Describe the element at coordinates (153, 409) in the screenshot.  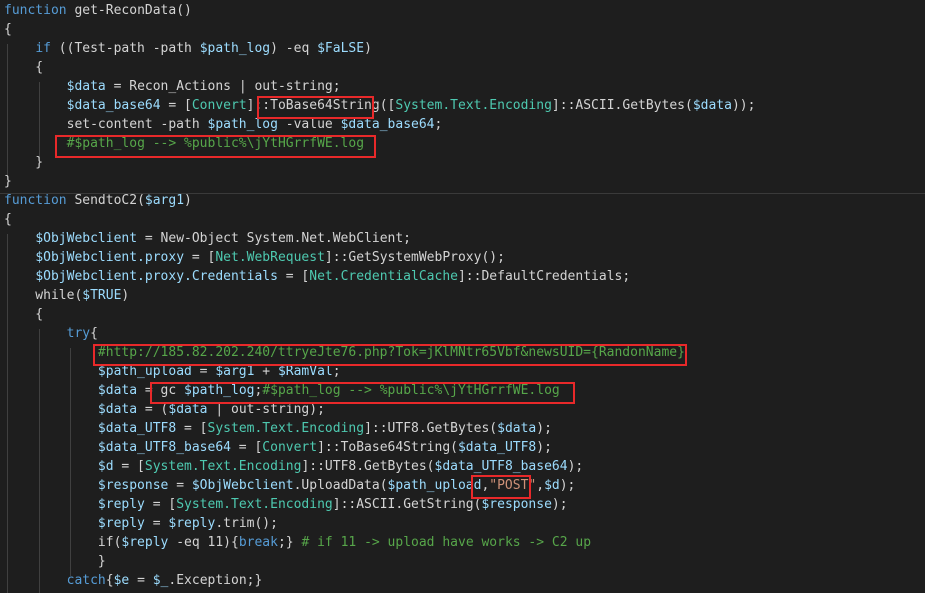
I see `code-token: = (` at that location.